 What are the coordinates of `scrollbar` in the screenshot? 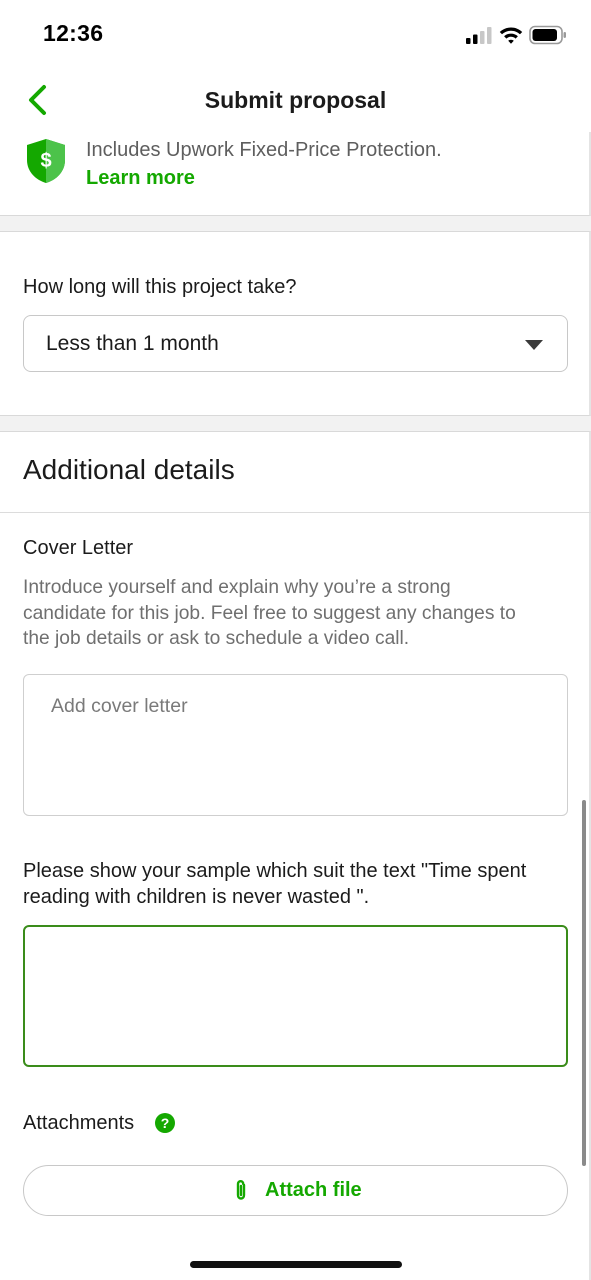 It's located at (584, 983).